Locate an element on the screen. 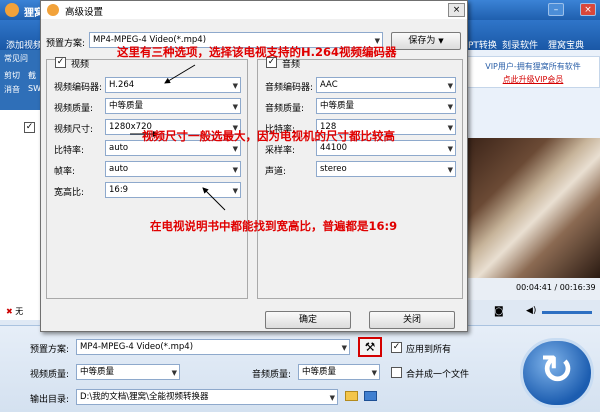  arrow-aspect is located at coordinates (214, 199).